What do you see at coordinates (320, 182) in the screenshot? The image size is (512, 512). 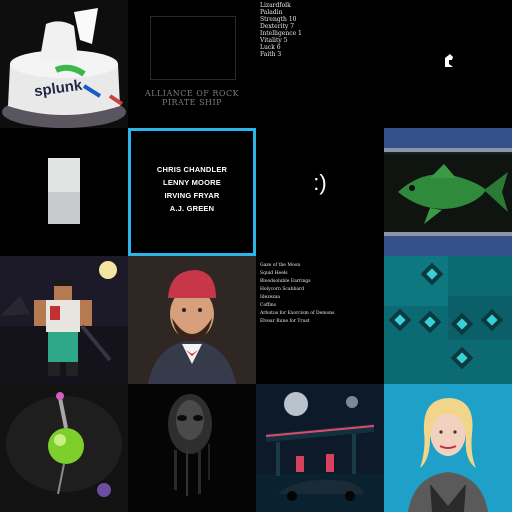 I see `smiley-text: :)` at bounding box center [320, 182].